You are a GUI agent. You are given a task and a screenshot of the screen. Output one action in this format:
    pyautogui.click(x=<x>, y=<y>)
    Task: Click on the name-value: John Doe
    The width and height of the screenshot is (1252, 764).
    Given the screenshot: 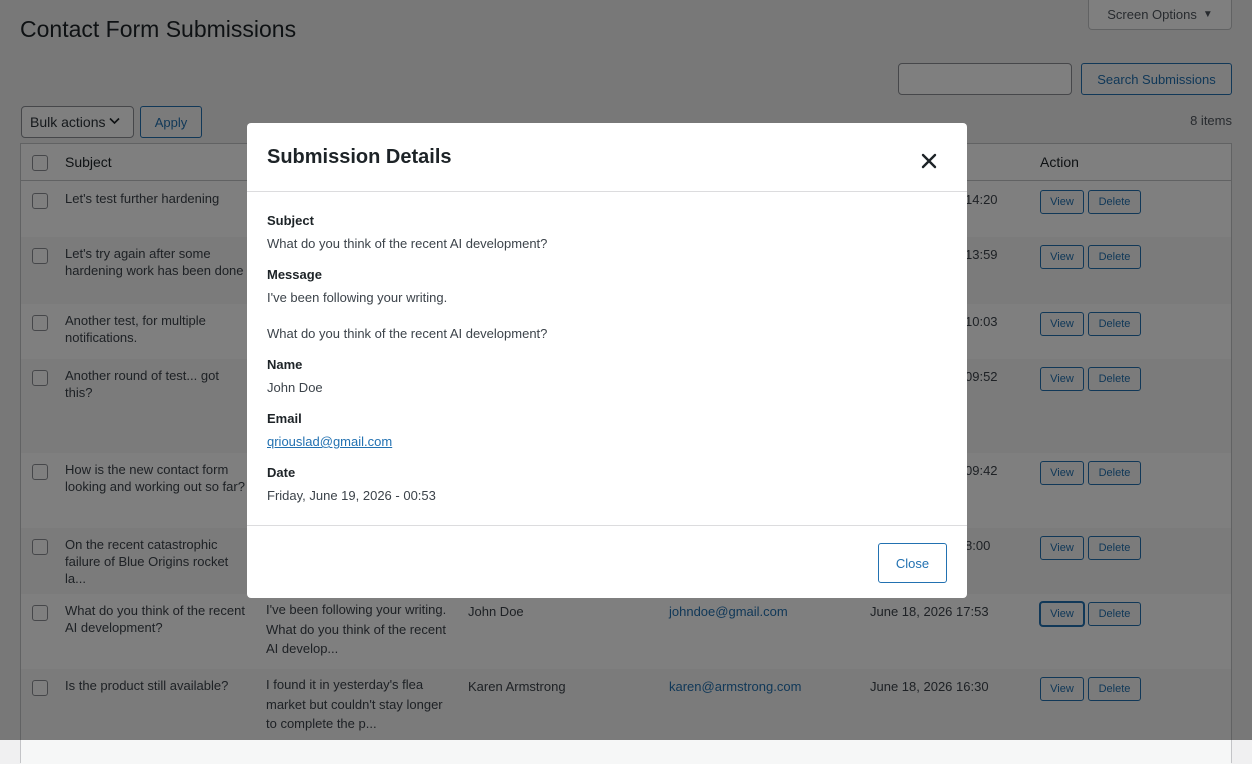 What is the action you would take?
    pyautogui.click(x=295, y=387)
    